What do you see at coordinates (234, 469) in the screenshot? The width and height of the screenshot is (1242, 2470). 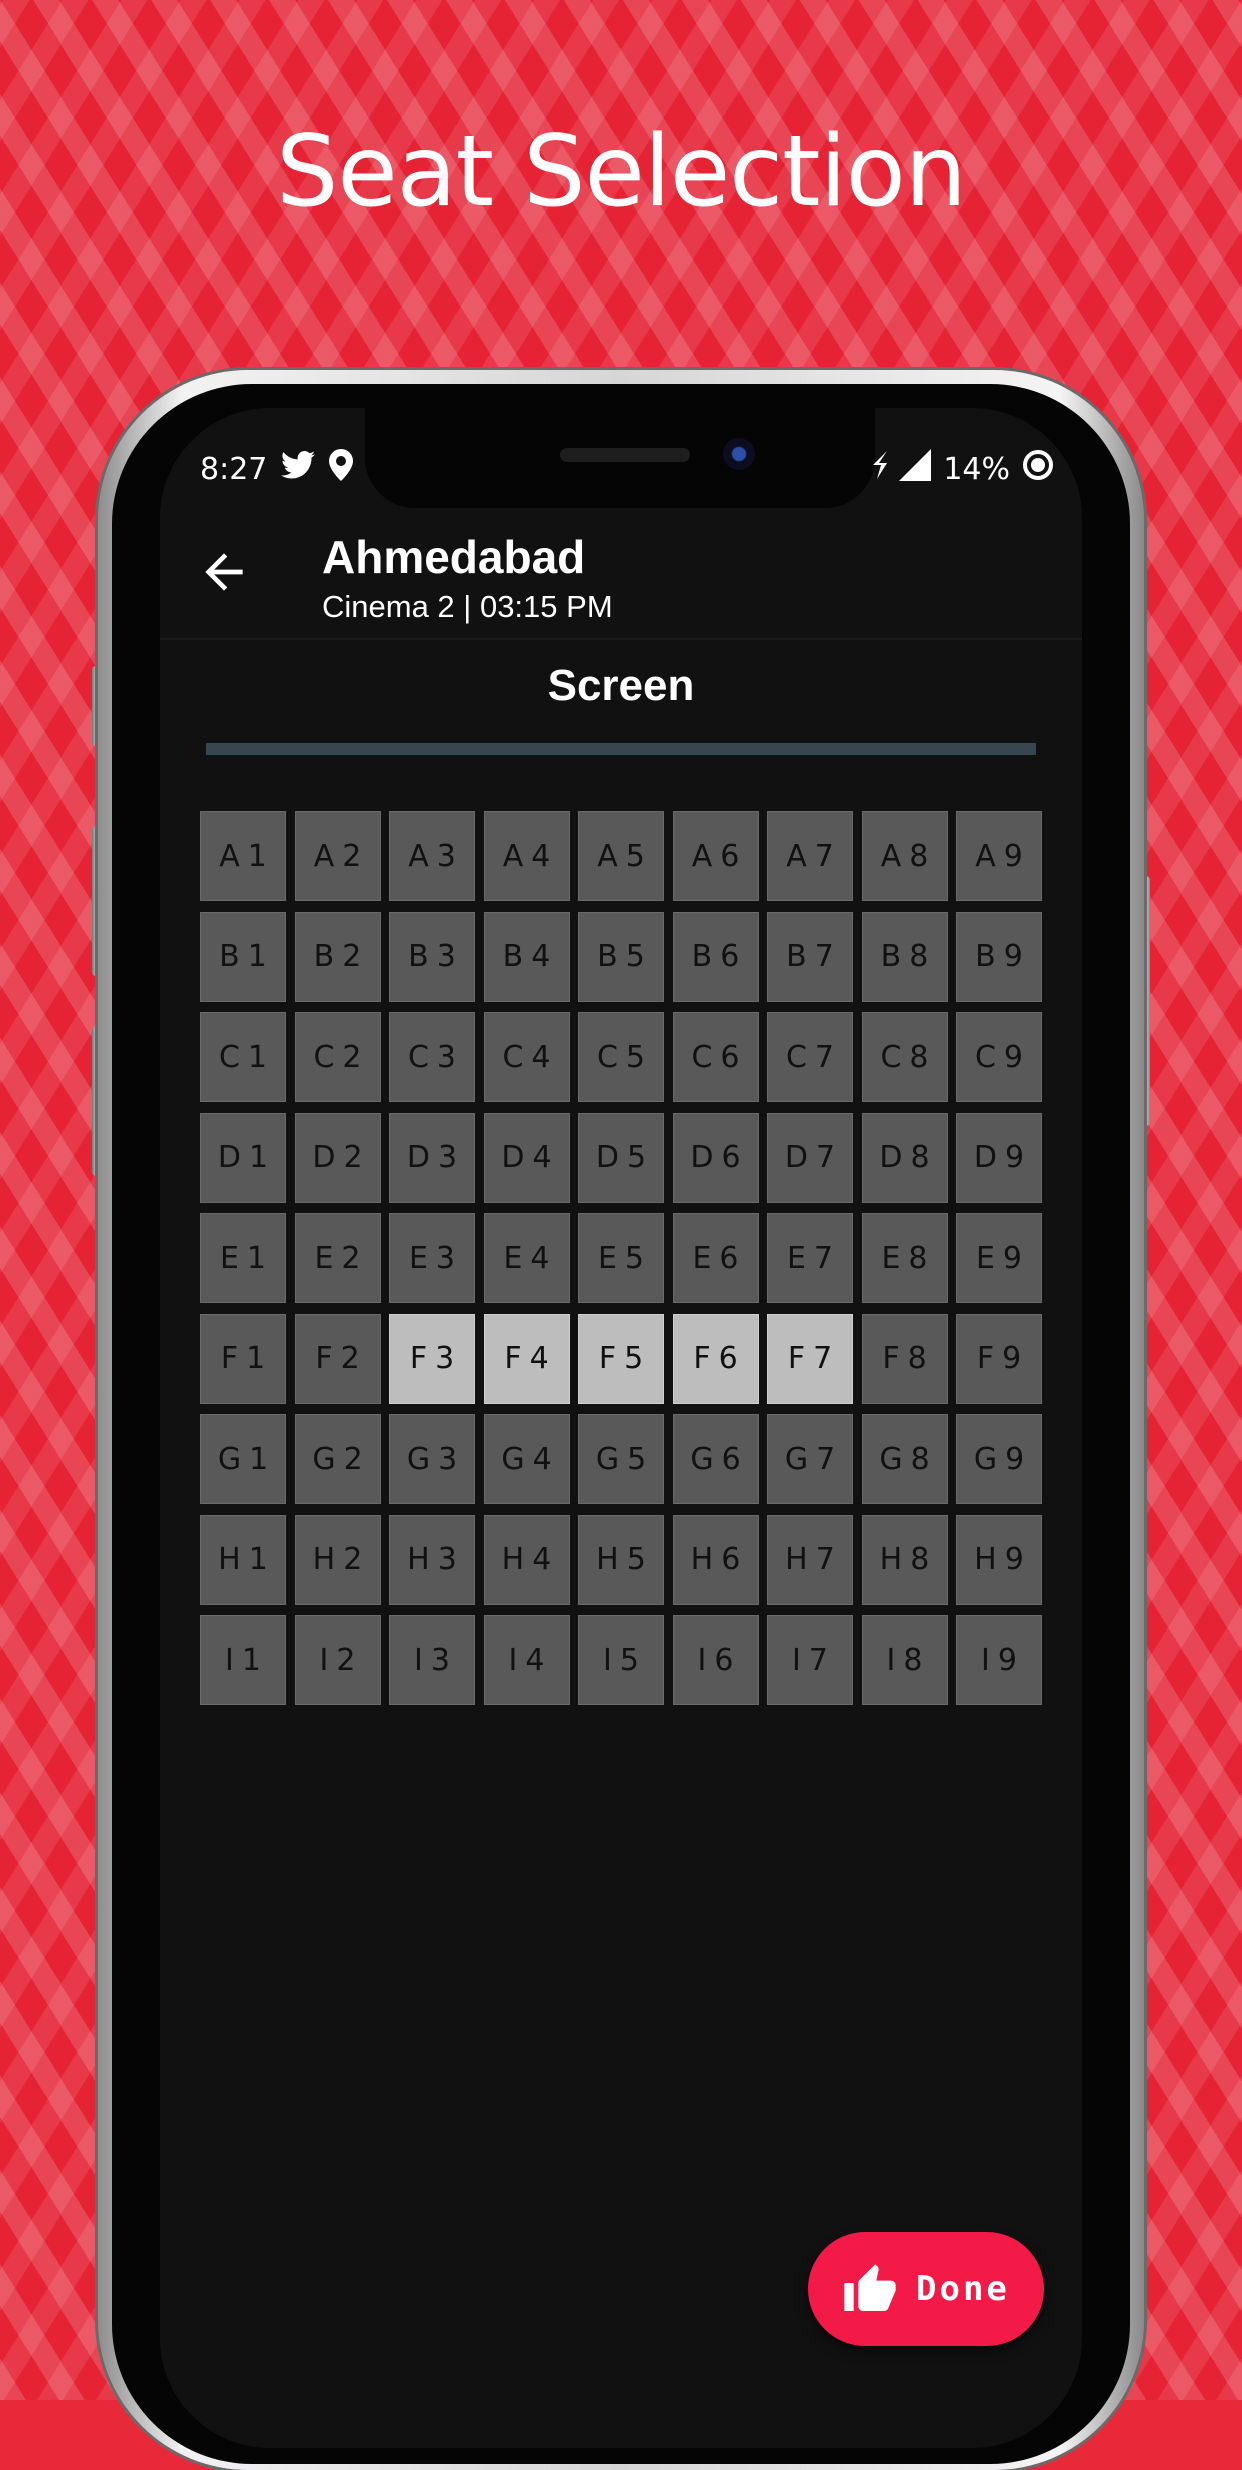 I see `status-time: 8:27` at bounding box center [234, 469].